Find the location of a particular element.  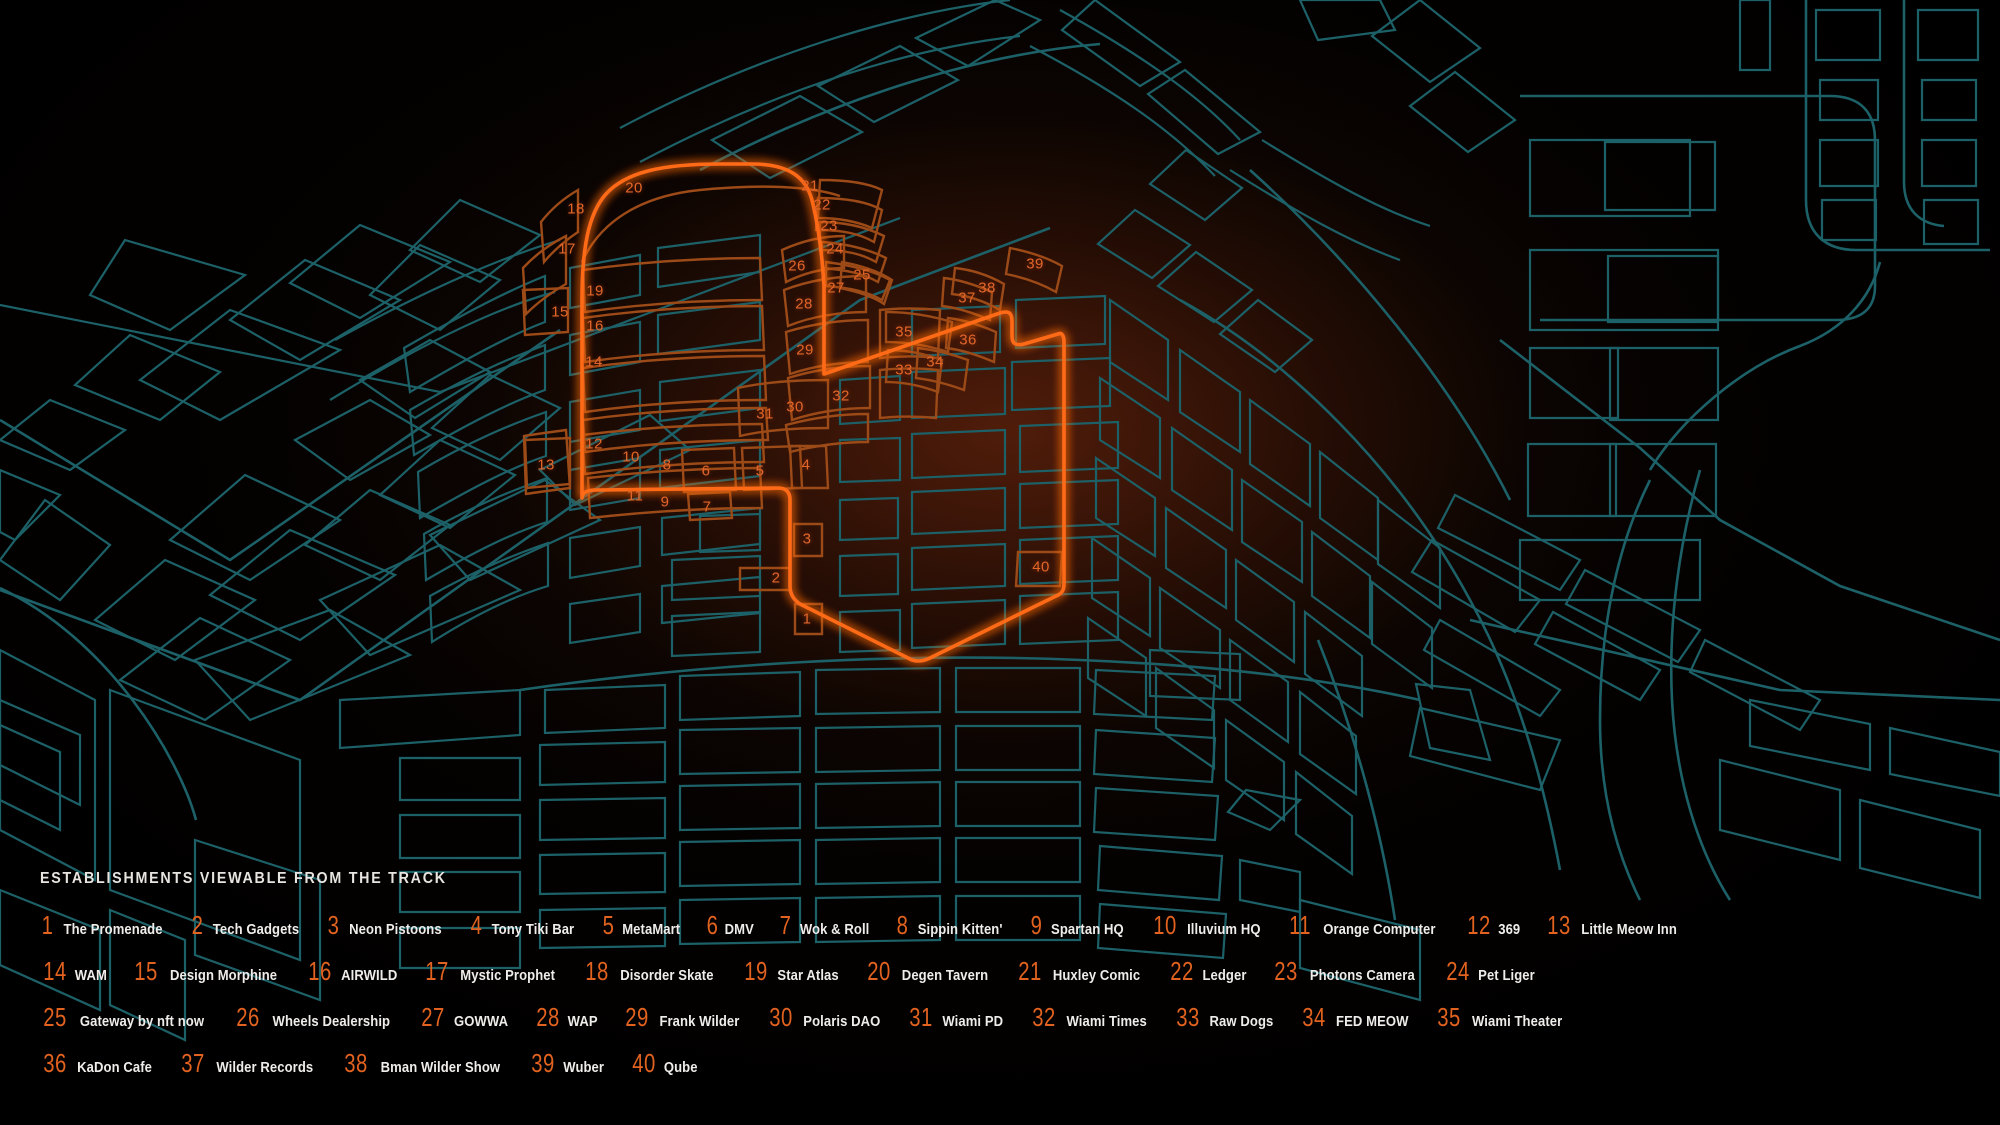

map-marker-2: 2 is located at coordinates (776, 578).